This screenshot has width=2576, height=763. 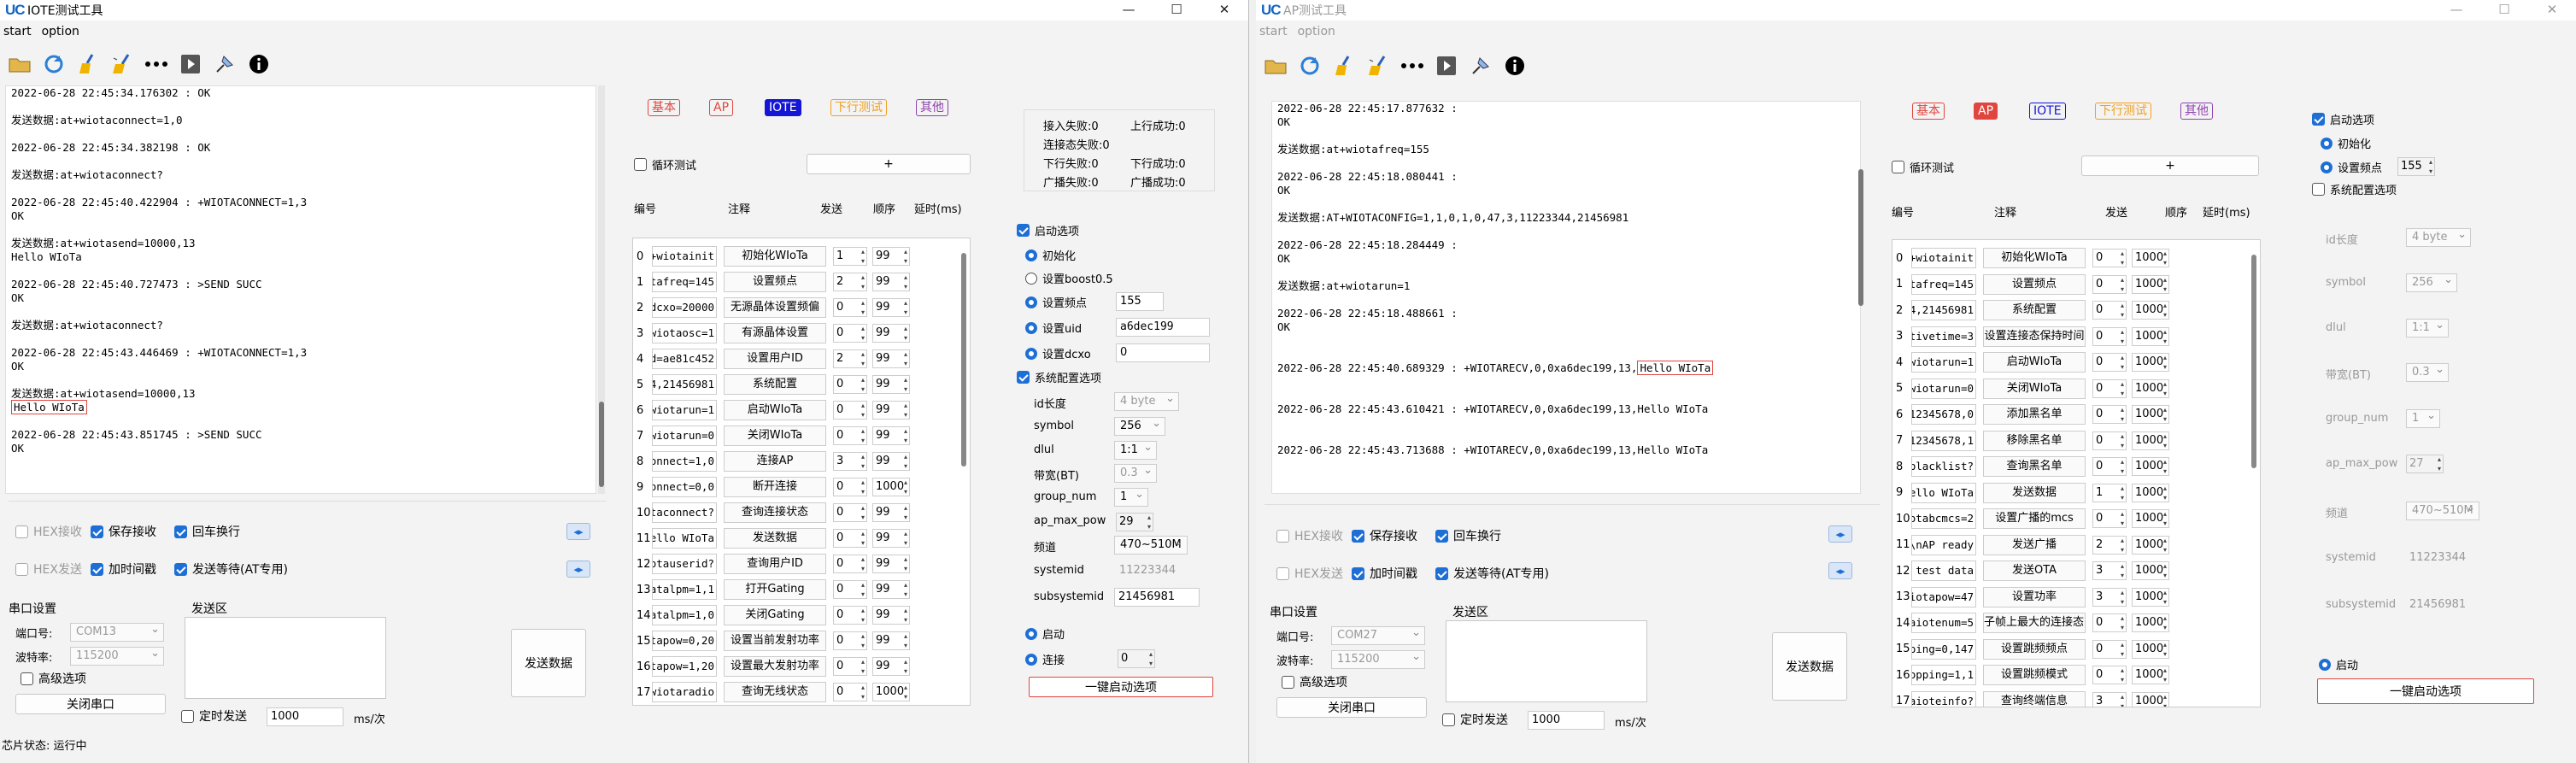 I want to click on boost-radio, so click(x=1031, y=278).